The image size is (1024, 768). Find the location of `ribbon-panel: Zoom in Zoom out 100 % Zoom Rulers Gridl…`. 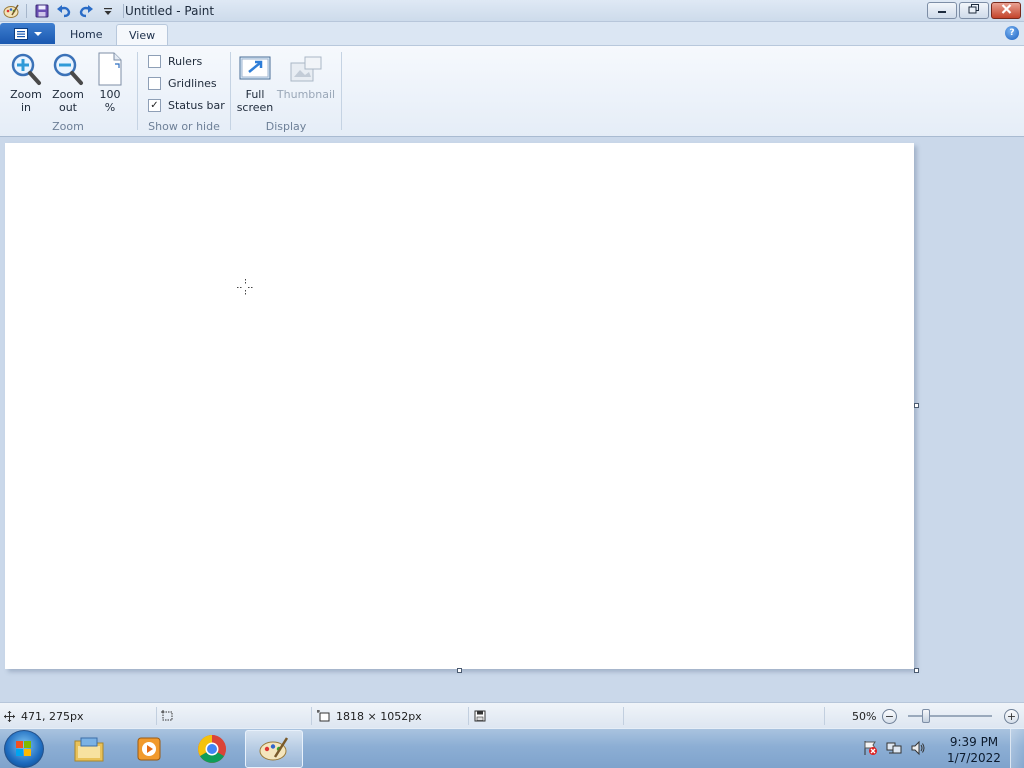

ribbon-panel: Zoom in Zoom out 100 % Zoom Rulers Gridl… is located at coordinates (512, 91).